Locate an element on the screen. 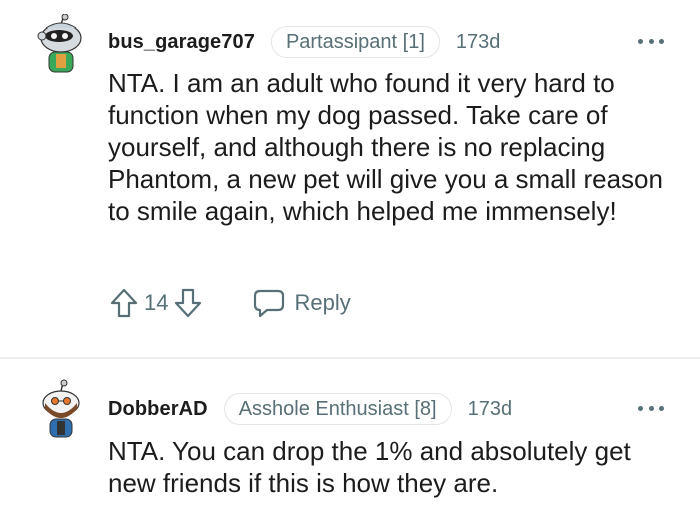 This screenshot has height=522, width=700. reply-button: Reply is located at coordinates (301, 303).